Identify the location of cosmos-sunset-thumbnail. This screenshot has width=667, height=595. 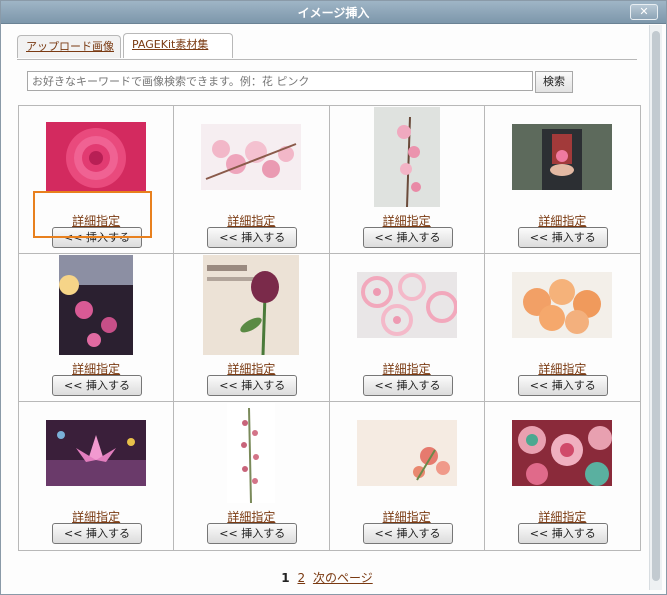
(96, 305).